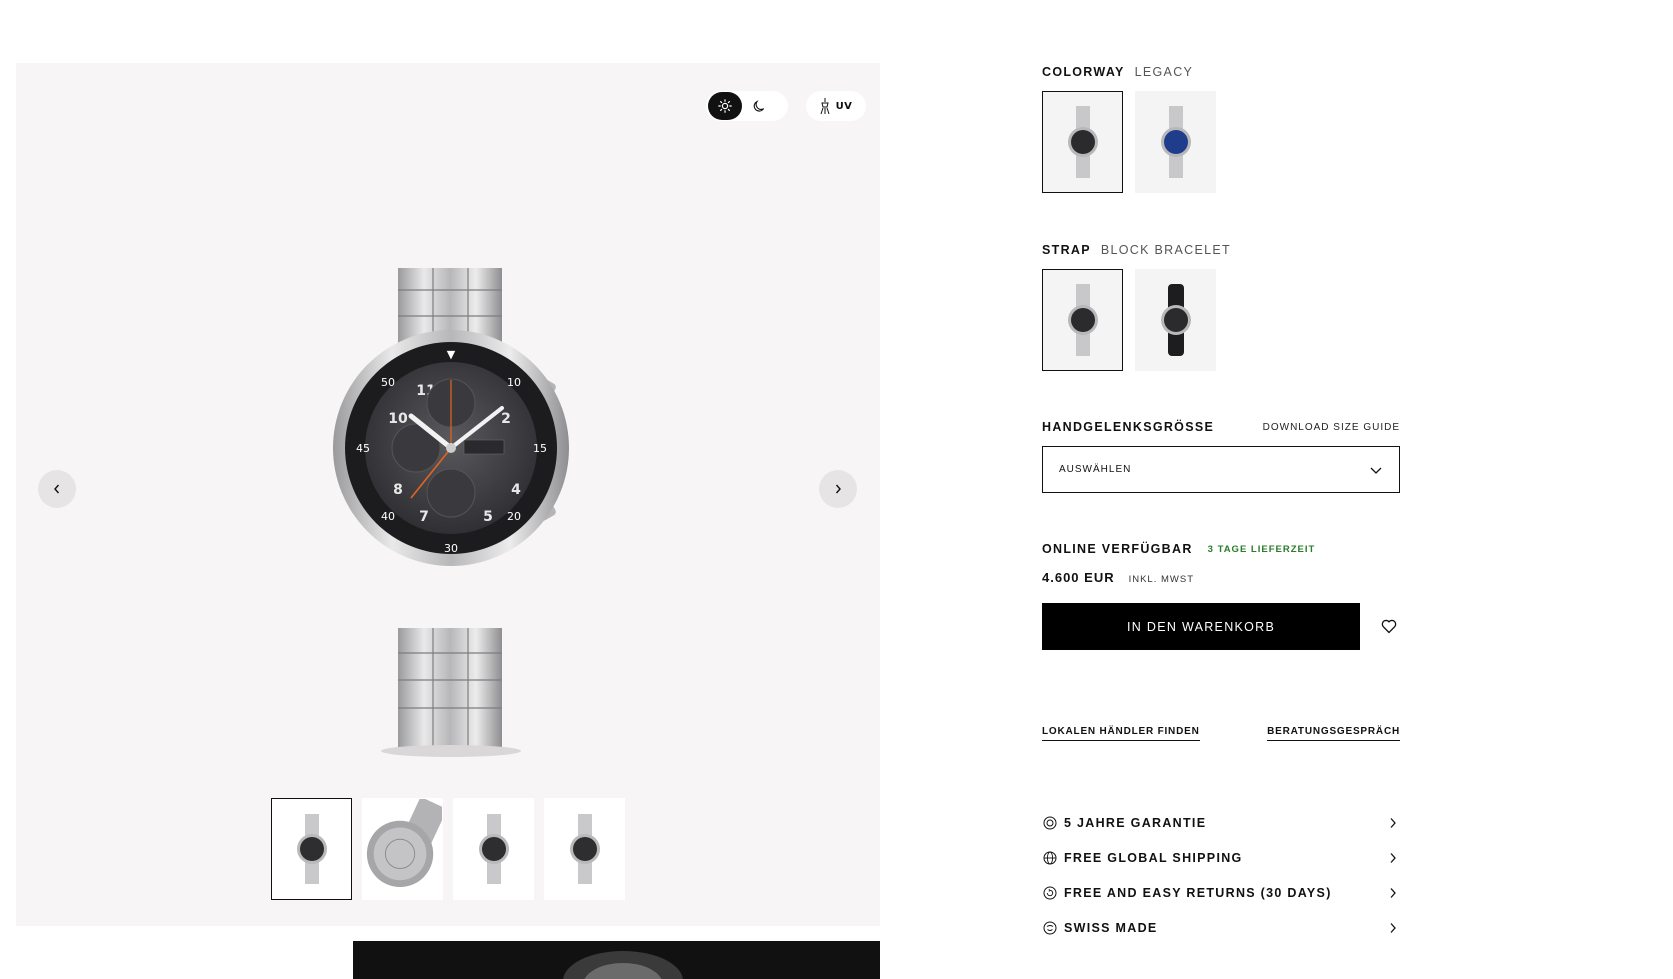  Describe the element at coordinates (1050, 858) in the screenshot. I see `globe-icon` at that location.